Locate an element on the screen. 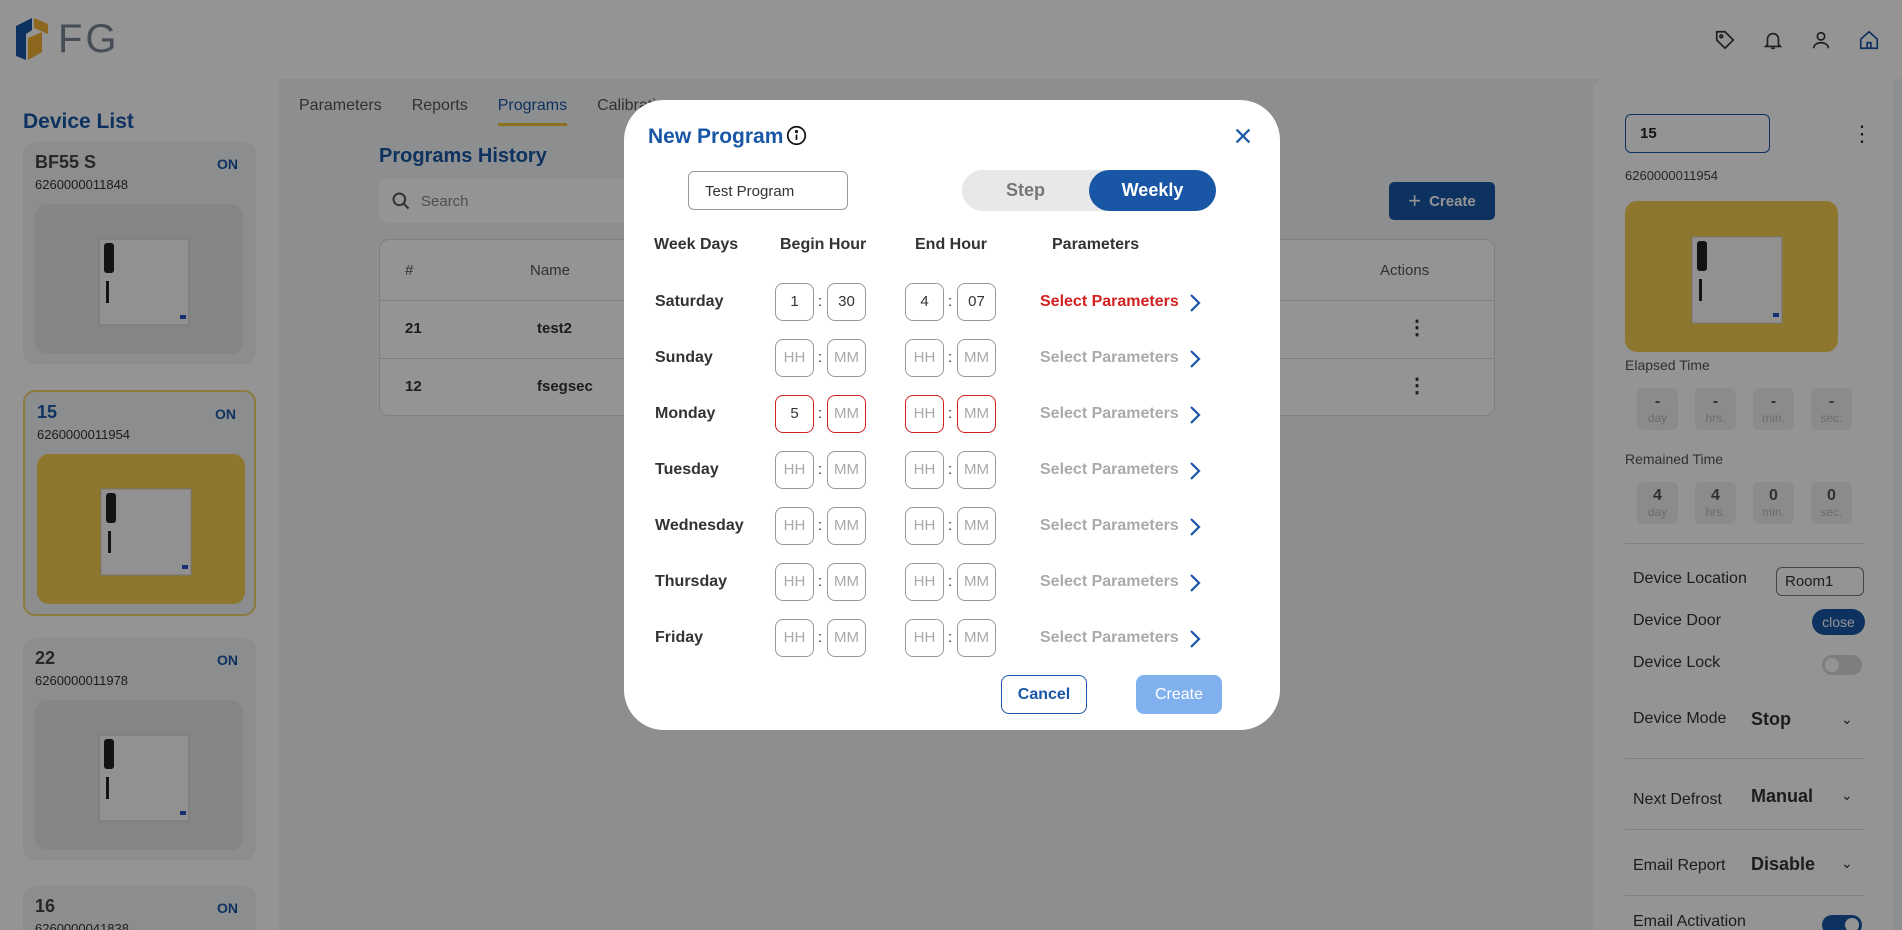 The image size is (1902, 930). parameters-header: Parameters is located at coordinates (1096, 244).